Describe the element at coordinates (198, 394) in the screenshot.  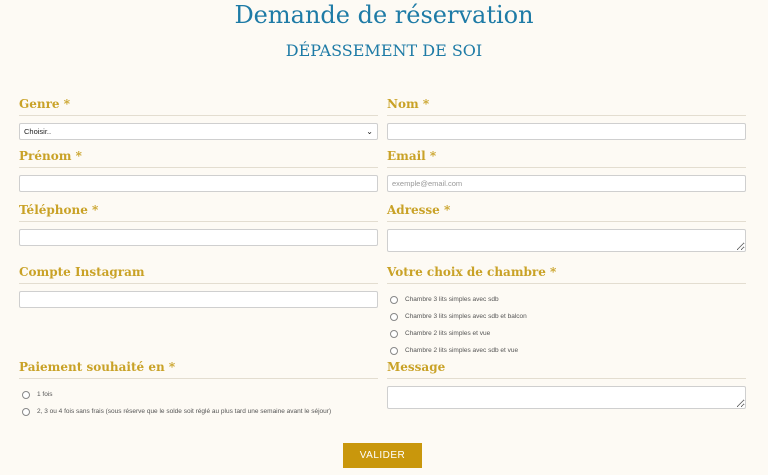
I see `paiement-option: 1 fois` at that location.